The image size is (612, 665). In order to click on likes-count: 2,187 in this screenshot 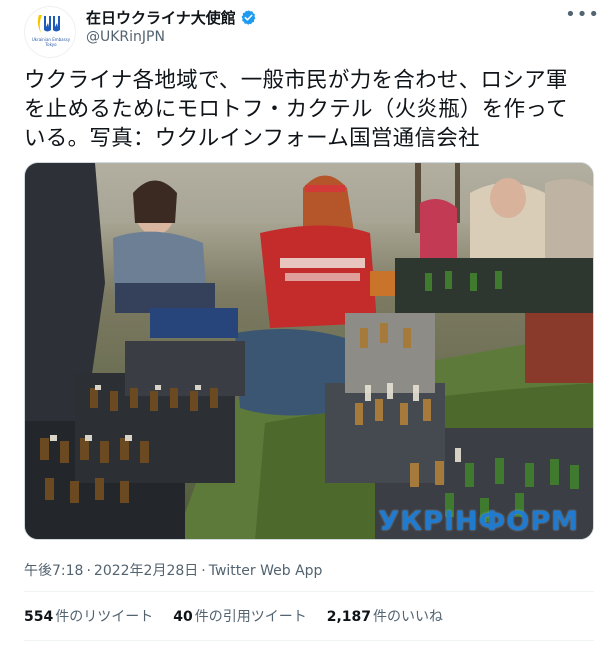, I will do `click(349, 617)`.